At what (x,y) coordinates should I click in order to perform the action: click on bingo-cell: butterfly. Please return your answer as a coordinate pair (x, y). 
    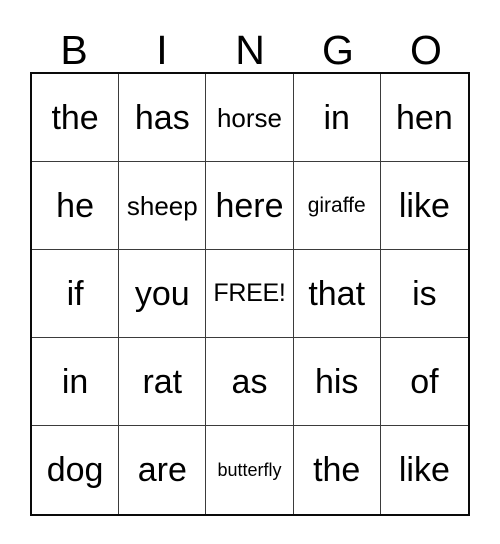
    Looking at the image, I should click on (250, 470).